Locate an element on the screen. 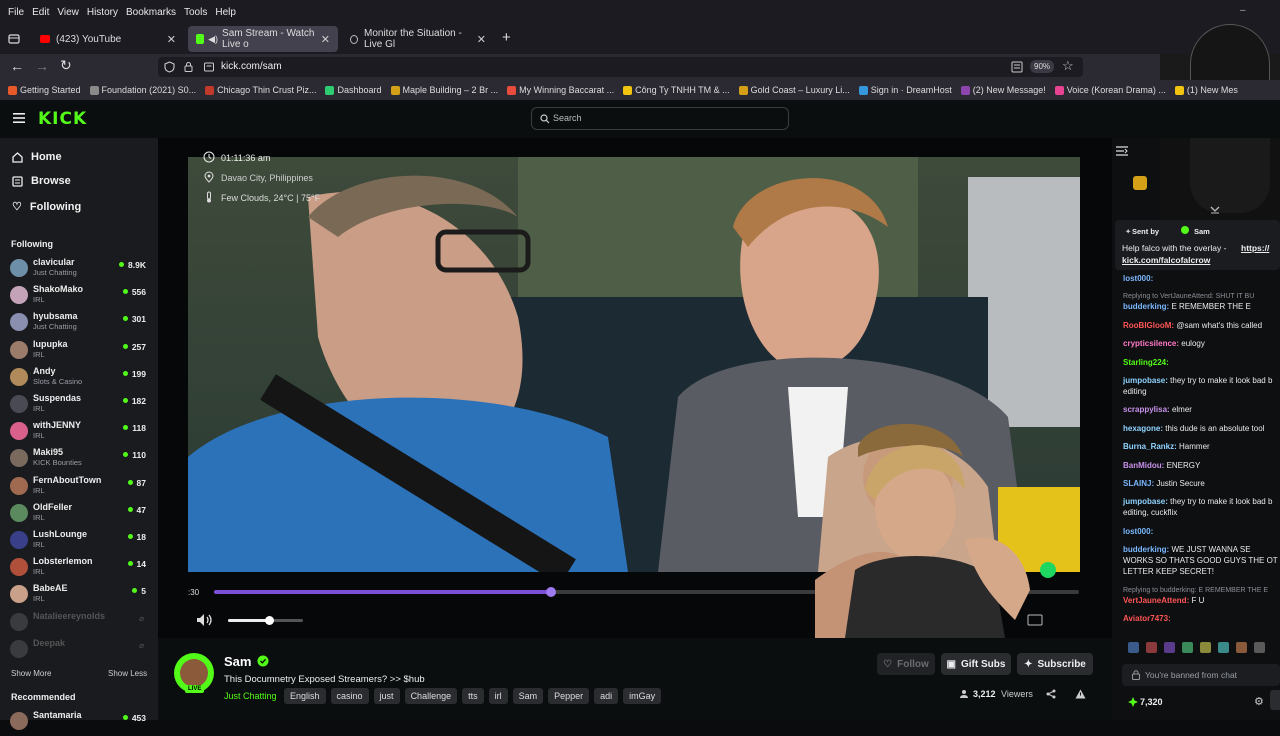 This screenshot has height=736, width=1280. chat-username: BanMidou: is located at coordinates (1143, 465).